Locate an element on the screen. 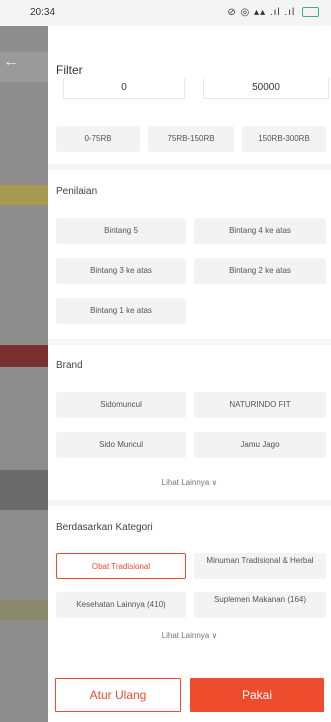 This screenshot has height=722, width=331. drawer-title: Filter is located at coordinates (69, 70).